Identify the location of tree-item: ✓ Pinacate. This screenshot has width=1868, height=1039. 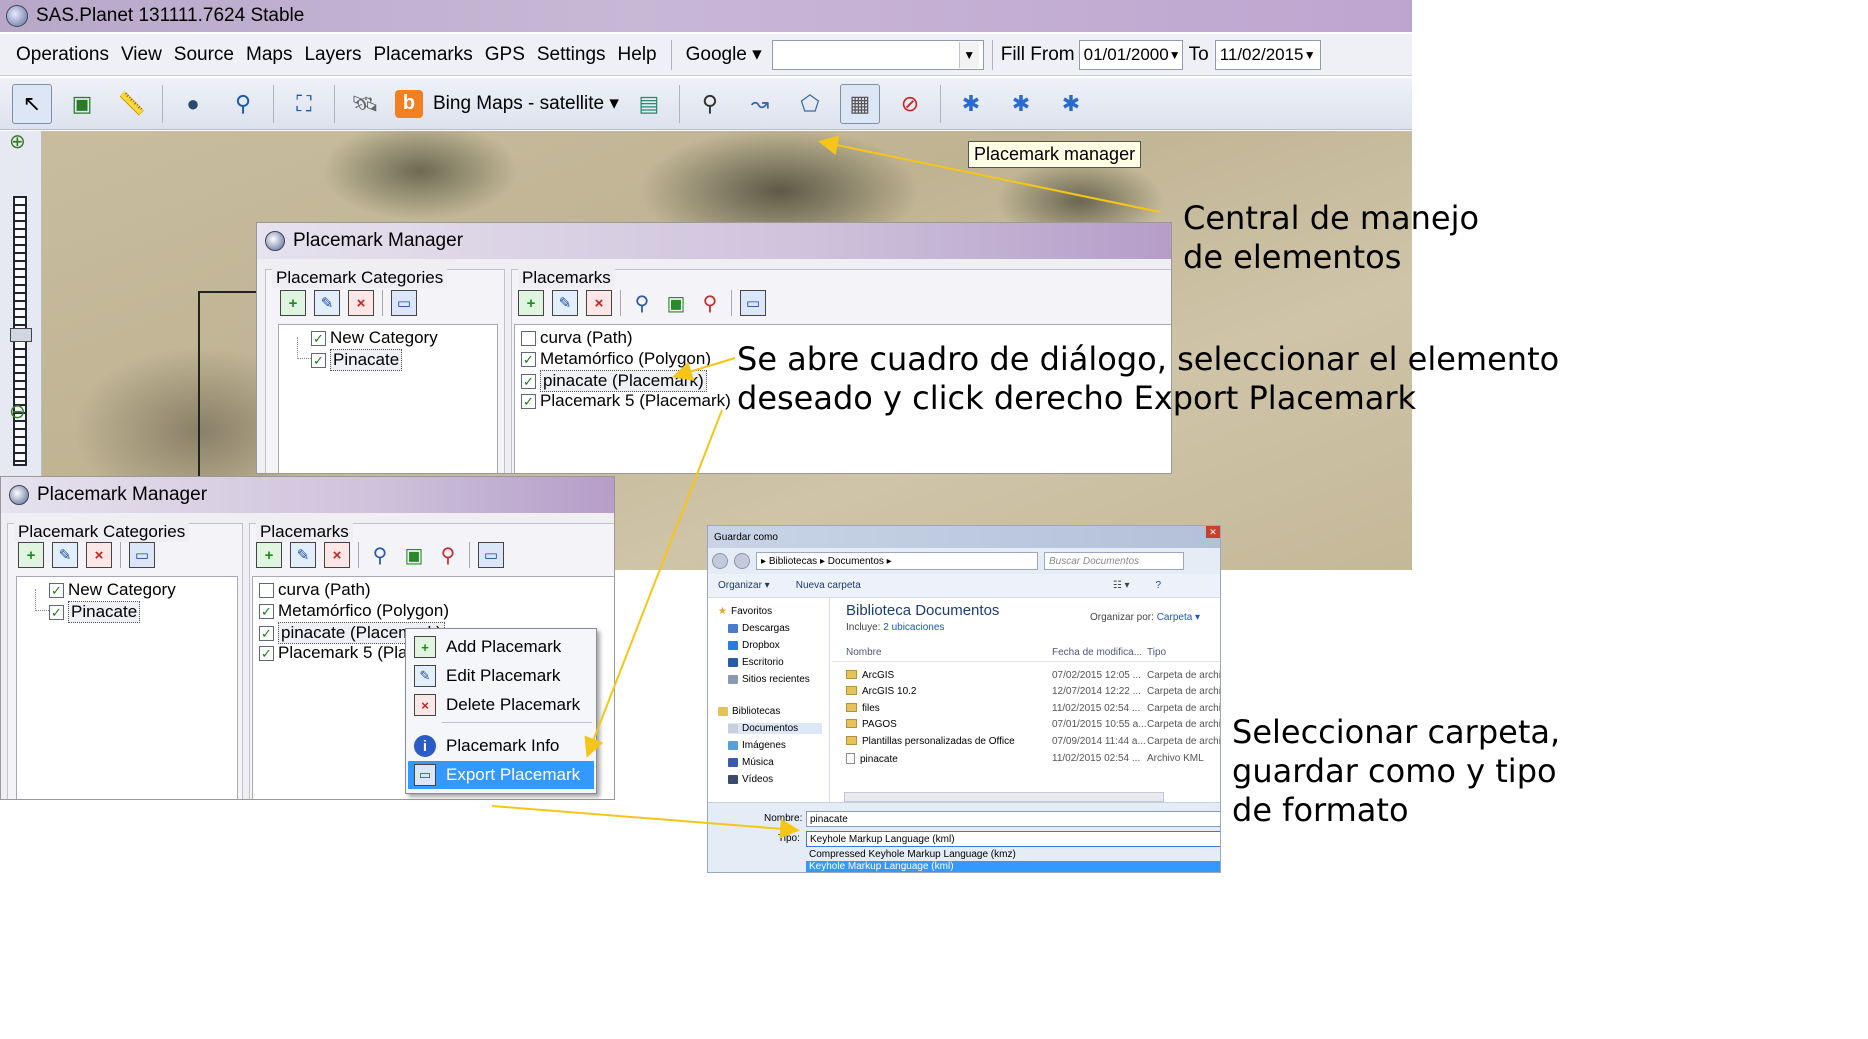
(357, 360).